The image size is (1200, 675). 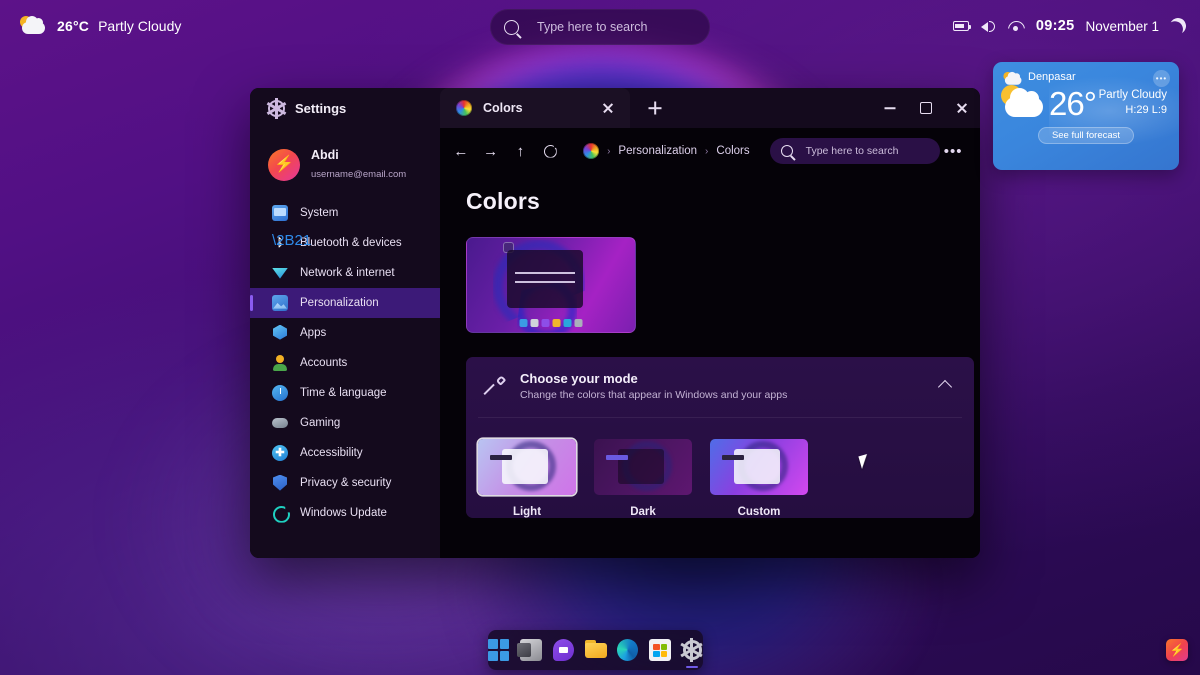 I want to click on more-options-icon: •••, so click(x=953, y=151).